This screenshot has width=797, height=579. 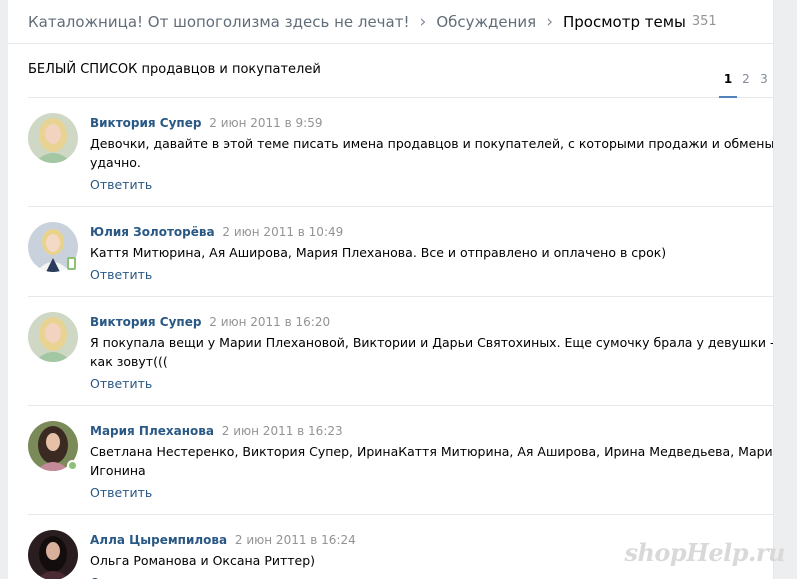 What do you see at coordinates (71, 263) in the screenshot?
I see `mobile-online-icon` at bounding box center [71, 263].